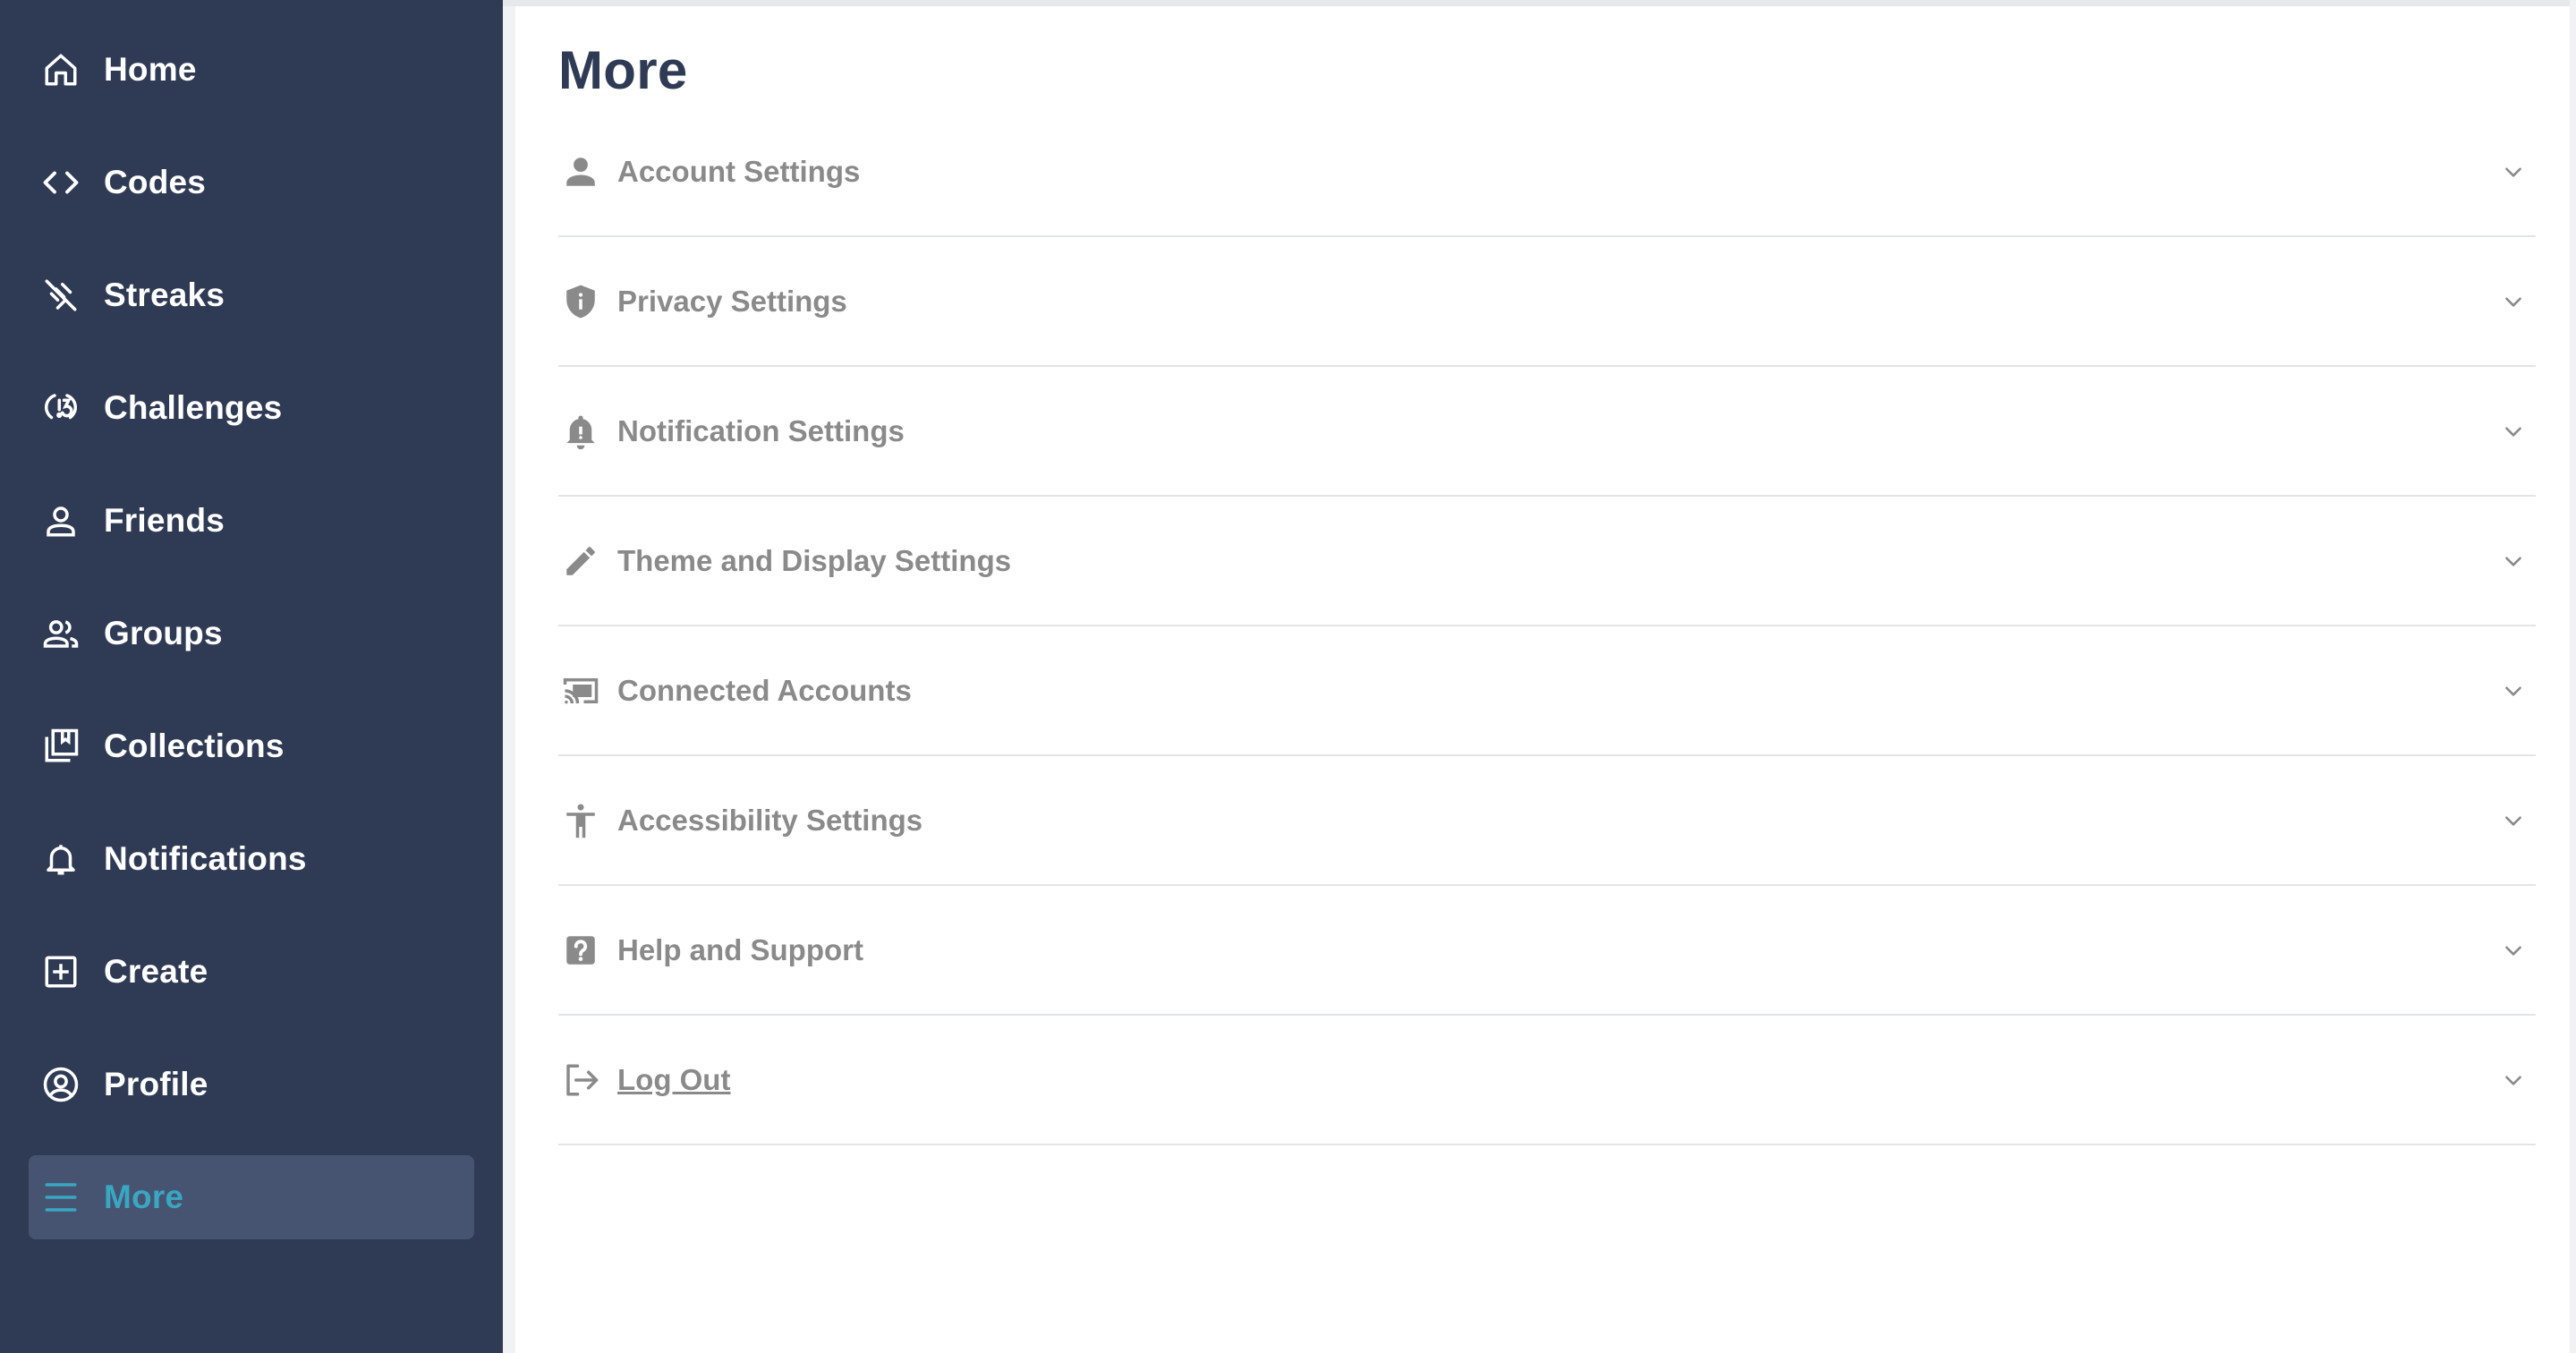 The image size is (2576, 1353). I want to click on sidebar-item-label: Friends, so click(164, 520).